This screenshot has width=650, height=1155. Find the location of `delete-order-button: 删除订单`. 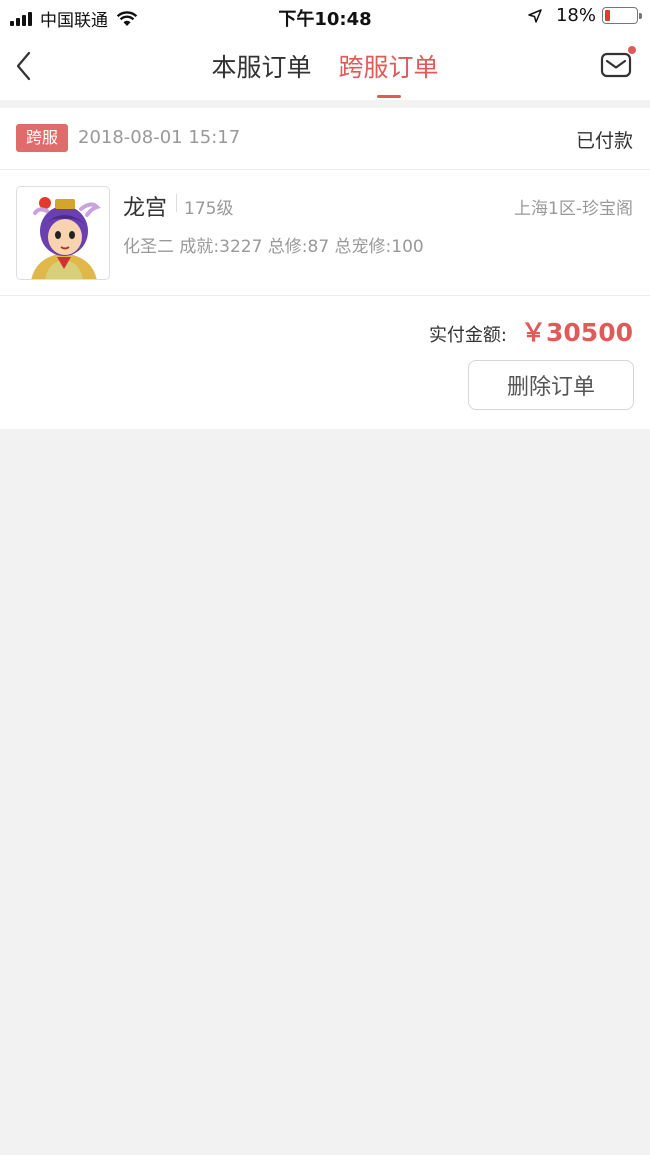

delete-order-button: 删除订单 is located at coordinates (551, 385).